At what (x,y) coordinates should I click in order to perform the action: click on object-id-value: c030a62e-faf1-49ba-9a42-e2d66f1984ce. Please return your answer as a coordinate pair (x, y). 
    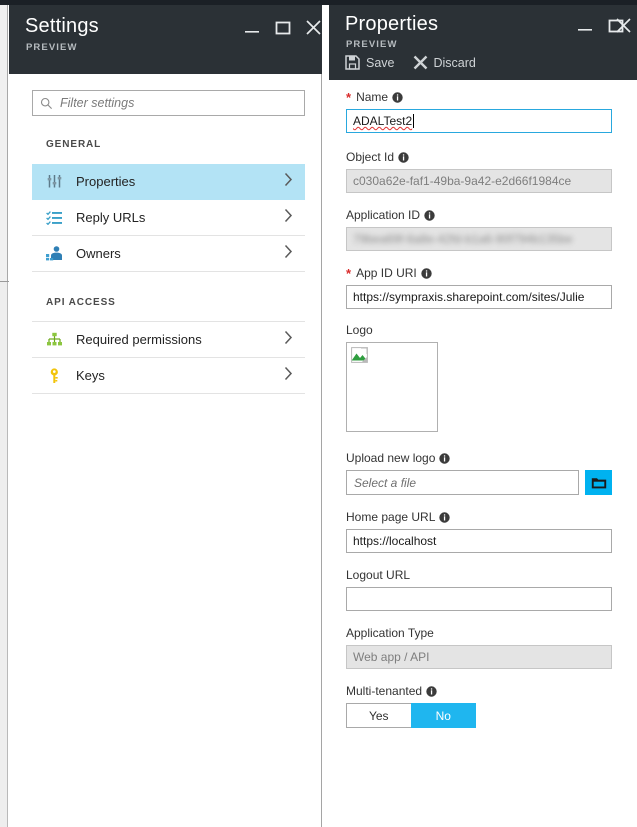
    Looking at the image, I should click on (462, 181).